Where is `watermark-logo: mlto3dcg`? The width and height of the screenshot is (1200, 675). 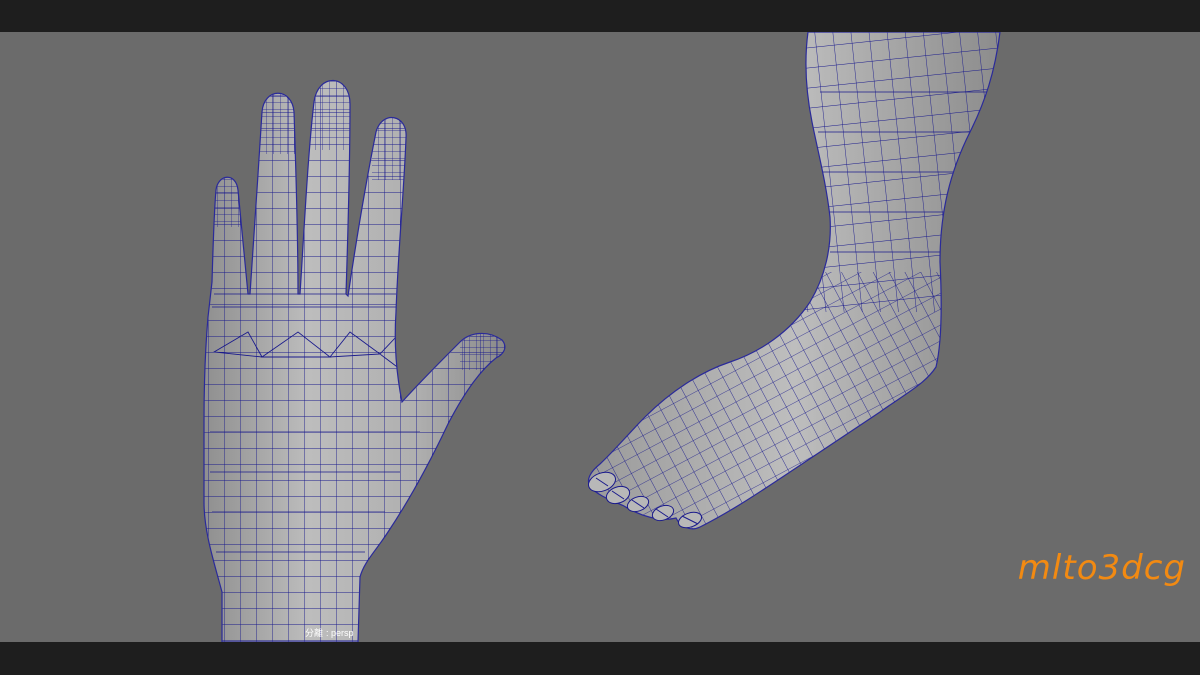
watermark-logo: mlto3dcg is located at coordinates (1101, 568).